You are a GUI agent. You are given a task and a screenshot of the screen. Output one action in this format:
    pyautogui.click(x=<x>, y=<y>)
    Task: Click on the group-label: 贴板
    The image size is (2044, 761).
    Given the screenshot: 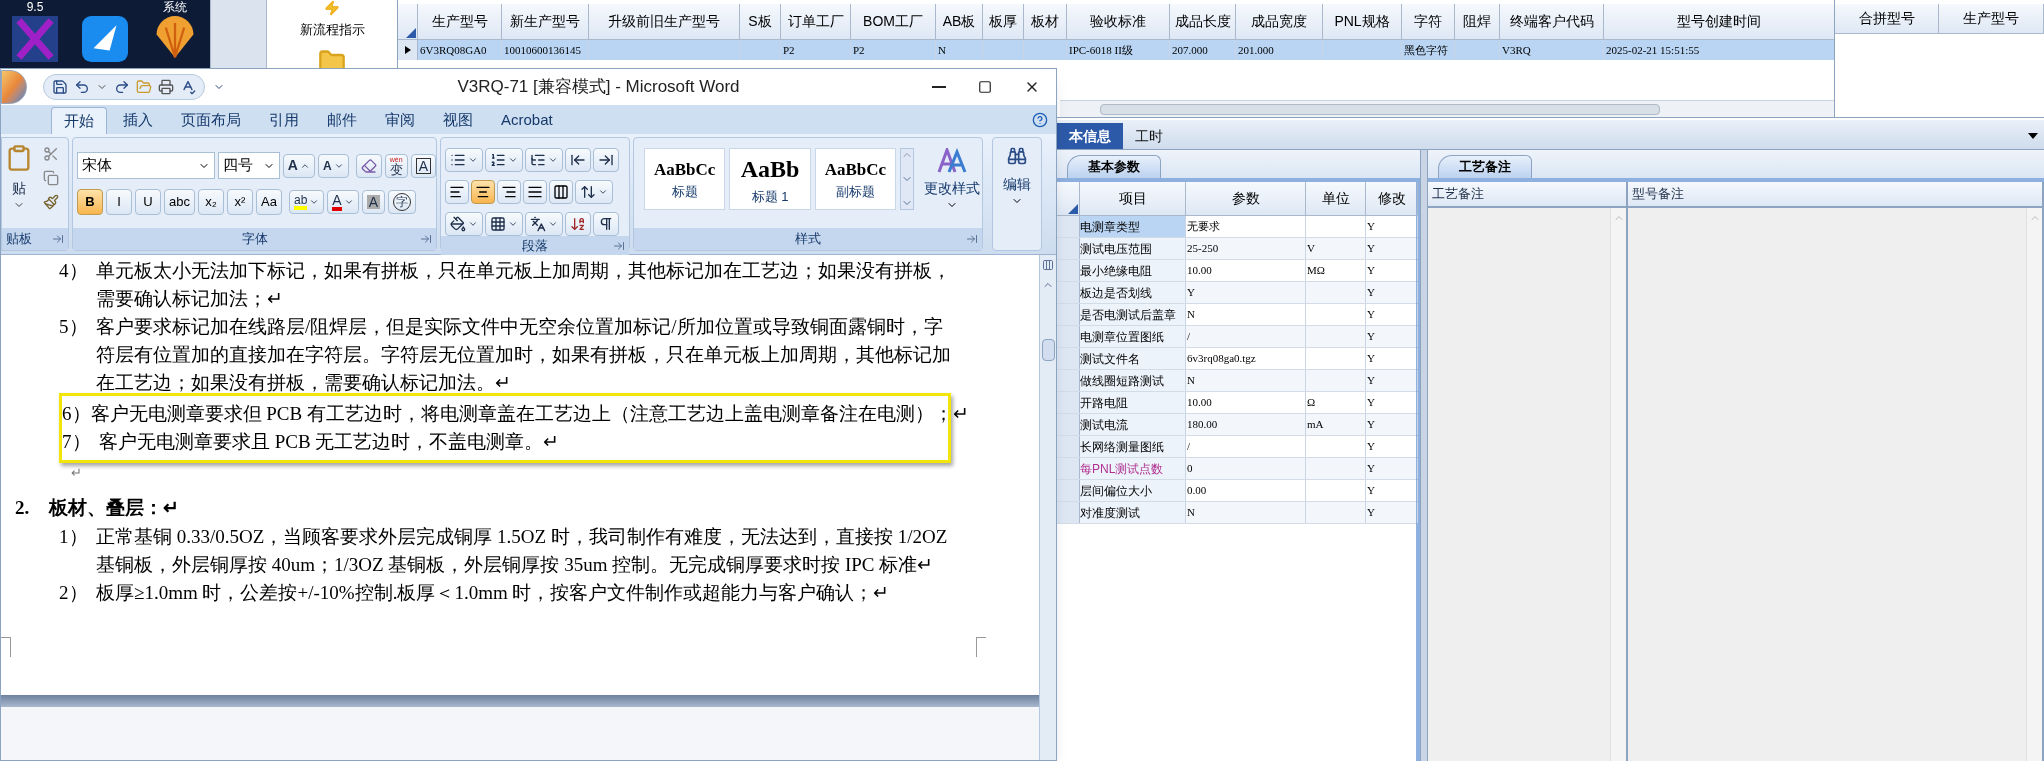 What is the action you would take?
    pyautogui.click(x=19, y=239)
    